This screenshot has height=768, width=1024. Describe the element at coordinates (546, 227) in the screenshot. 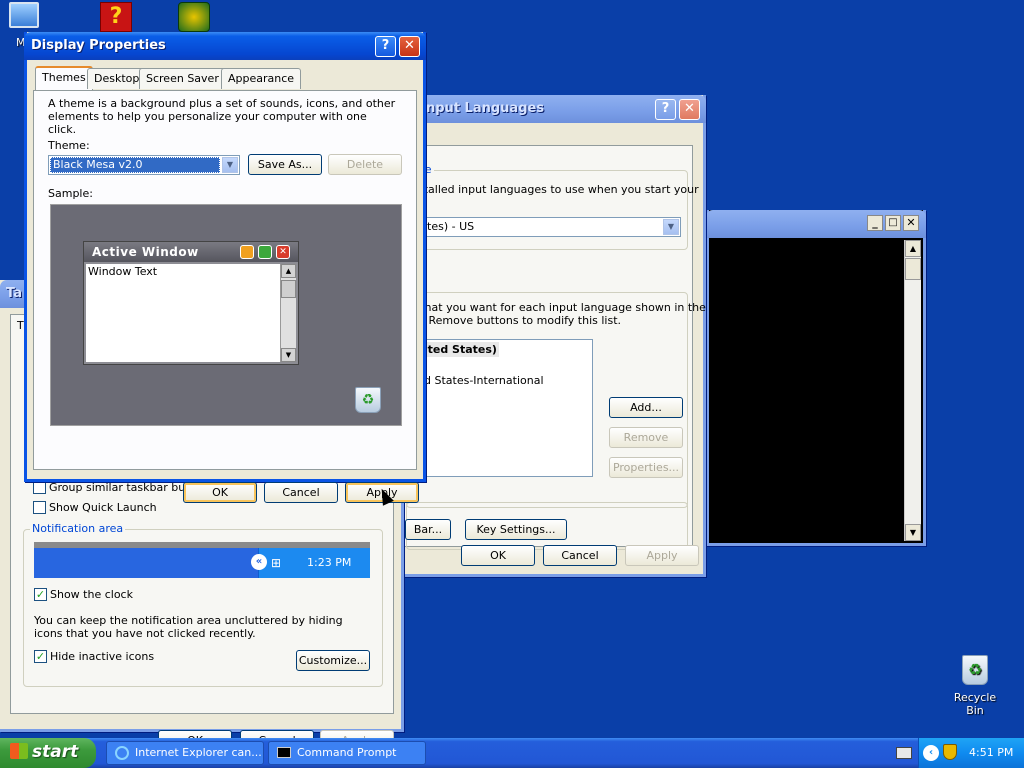

I see `default-language-select: tates) - US ▼` at that location.